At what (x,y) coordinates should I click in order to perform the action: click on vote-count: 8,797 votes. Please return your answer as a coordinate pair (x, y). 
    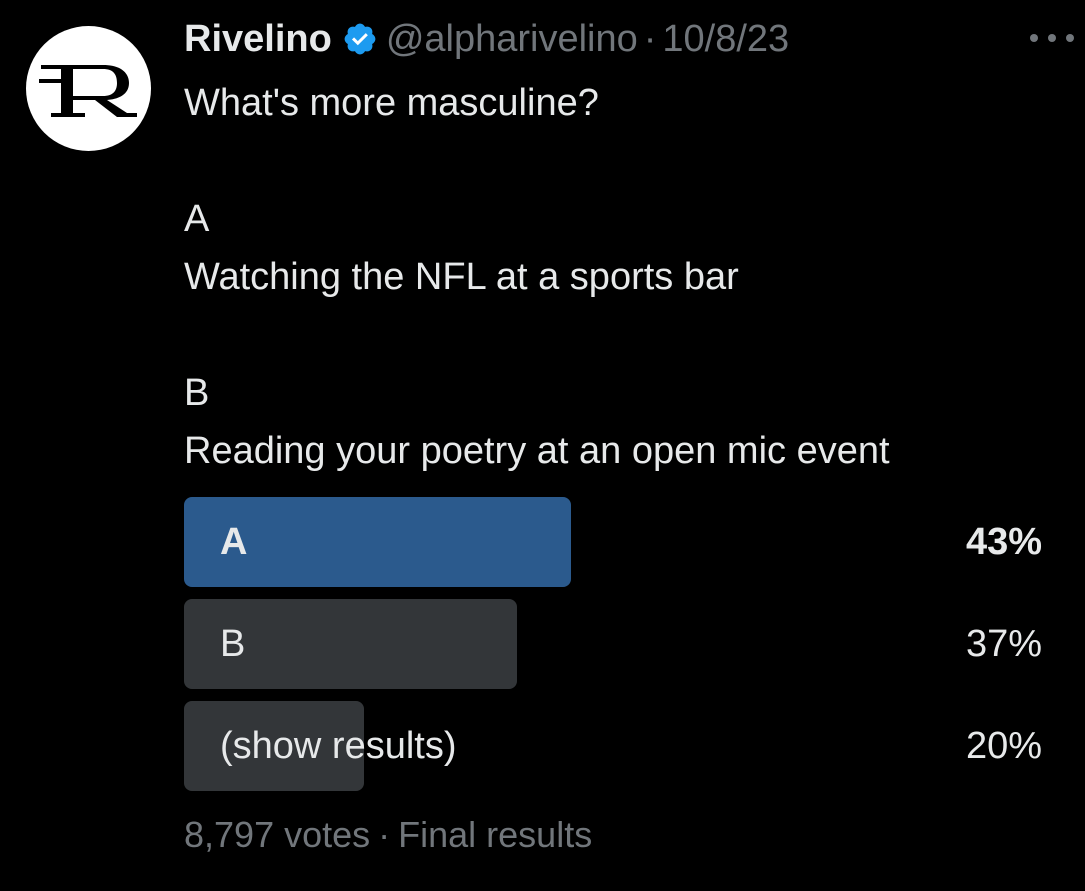
    Looking at the image, I should click on (277, 834).